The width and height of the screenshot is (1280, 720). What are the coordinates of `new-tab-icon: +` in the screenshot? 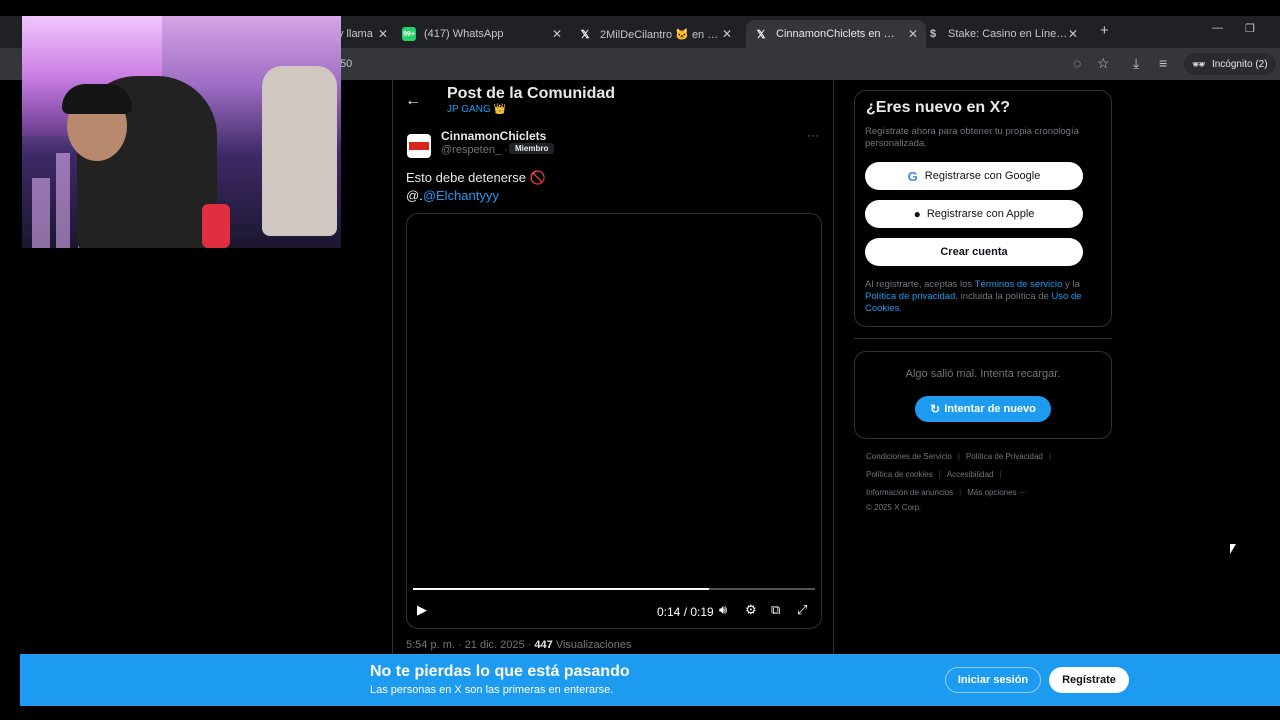 It's located at (1104, 30).